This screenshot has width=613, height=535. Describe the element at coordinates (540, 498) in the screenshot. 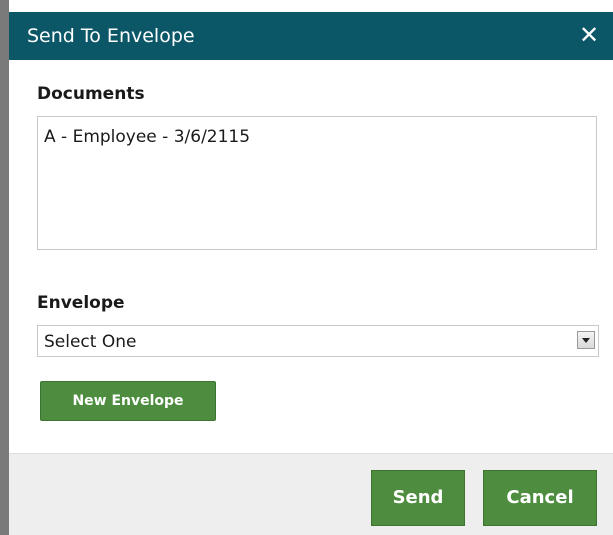

I see `cancel-button: Cancel` at that location.